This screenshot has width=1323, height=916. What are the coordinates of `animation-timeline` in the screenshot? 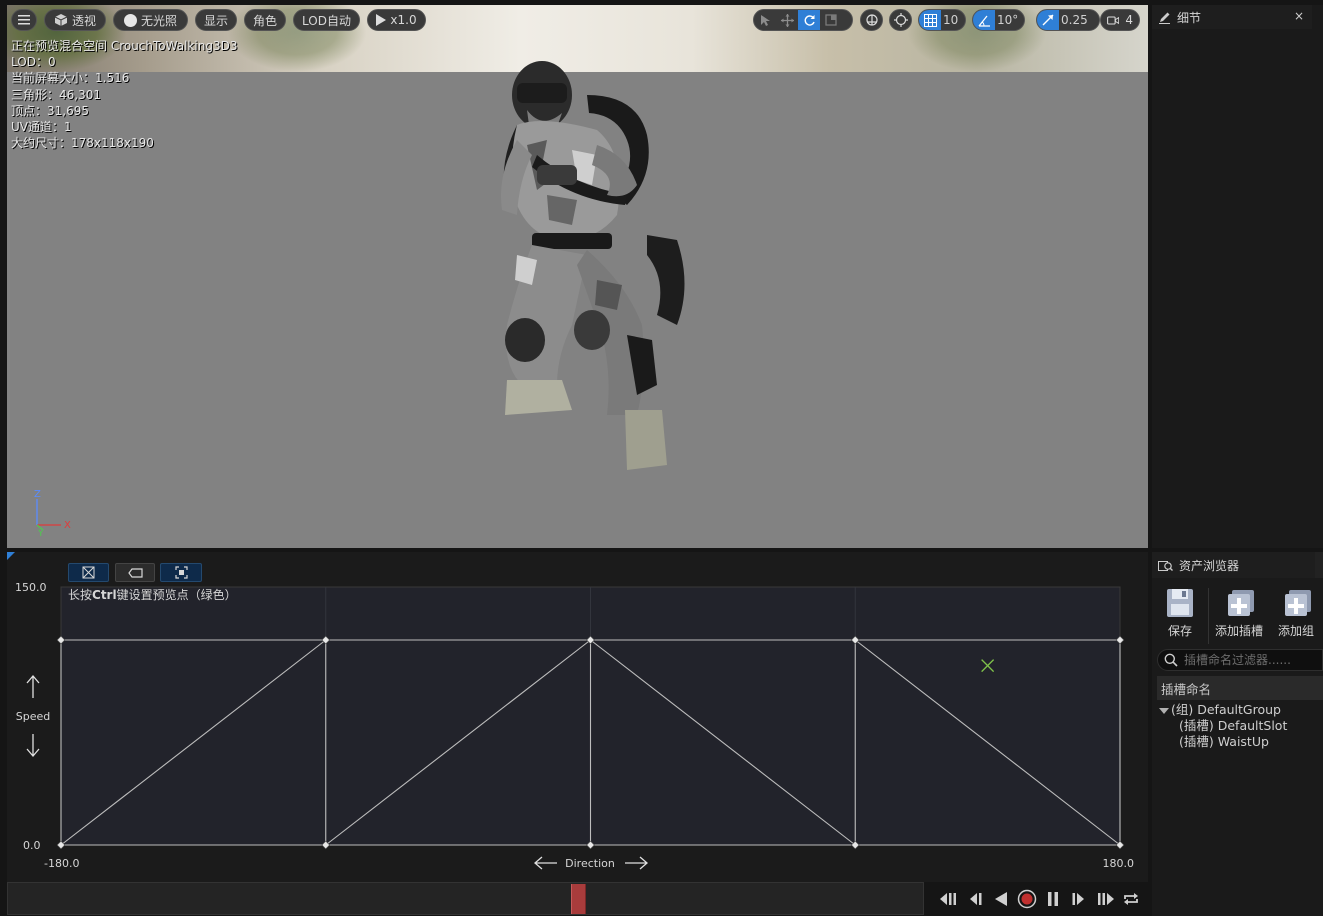 It's located at (465, 898).